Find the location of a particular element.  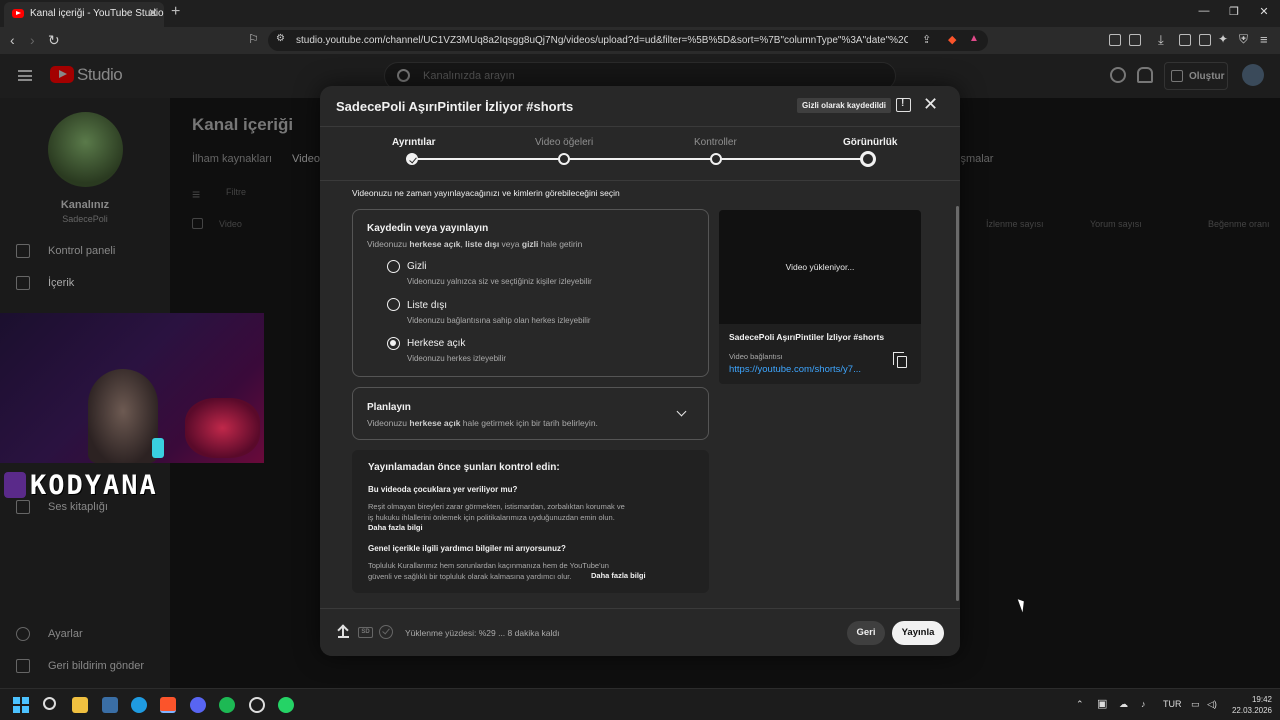

site-info-icon: ⚙ is located at coordinates (280, 38).